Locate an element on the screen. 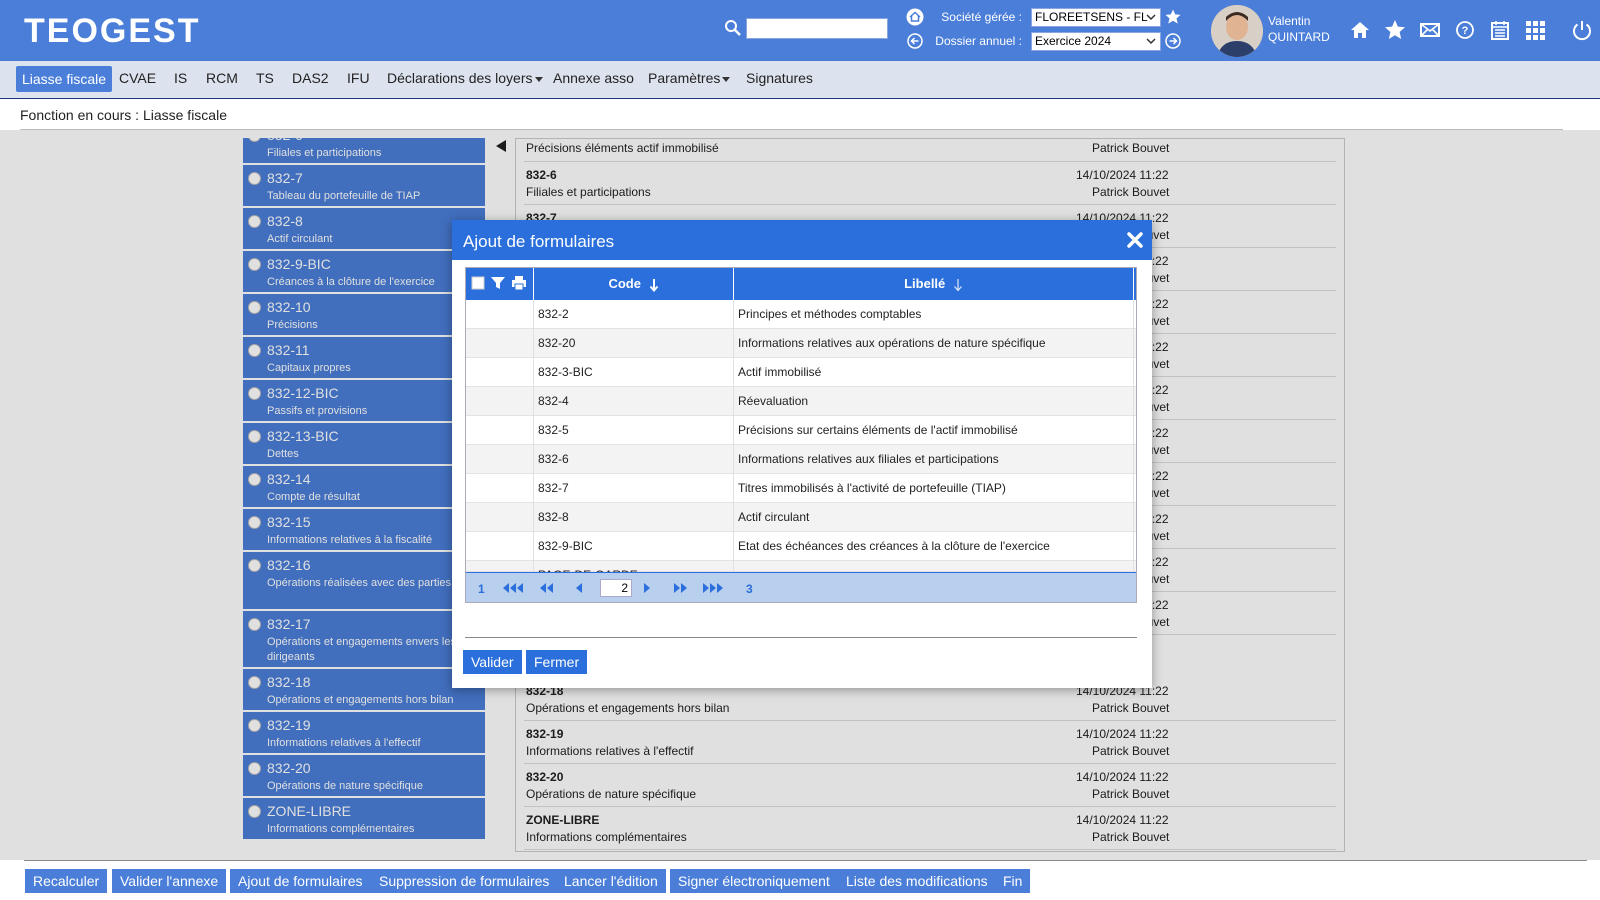  menu-rcm: RCM is located at coordinates (222, 78).